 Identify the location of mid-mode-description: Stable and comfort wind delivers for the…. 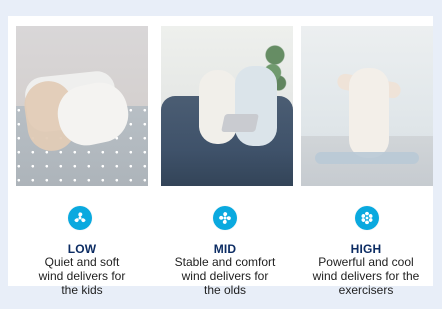
(225, 276).